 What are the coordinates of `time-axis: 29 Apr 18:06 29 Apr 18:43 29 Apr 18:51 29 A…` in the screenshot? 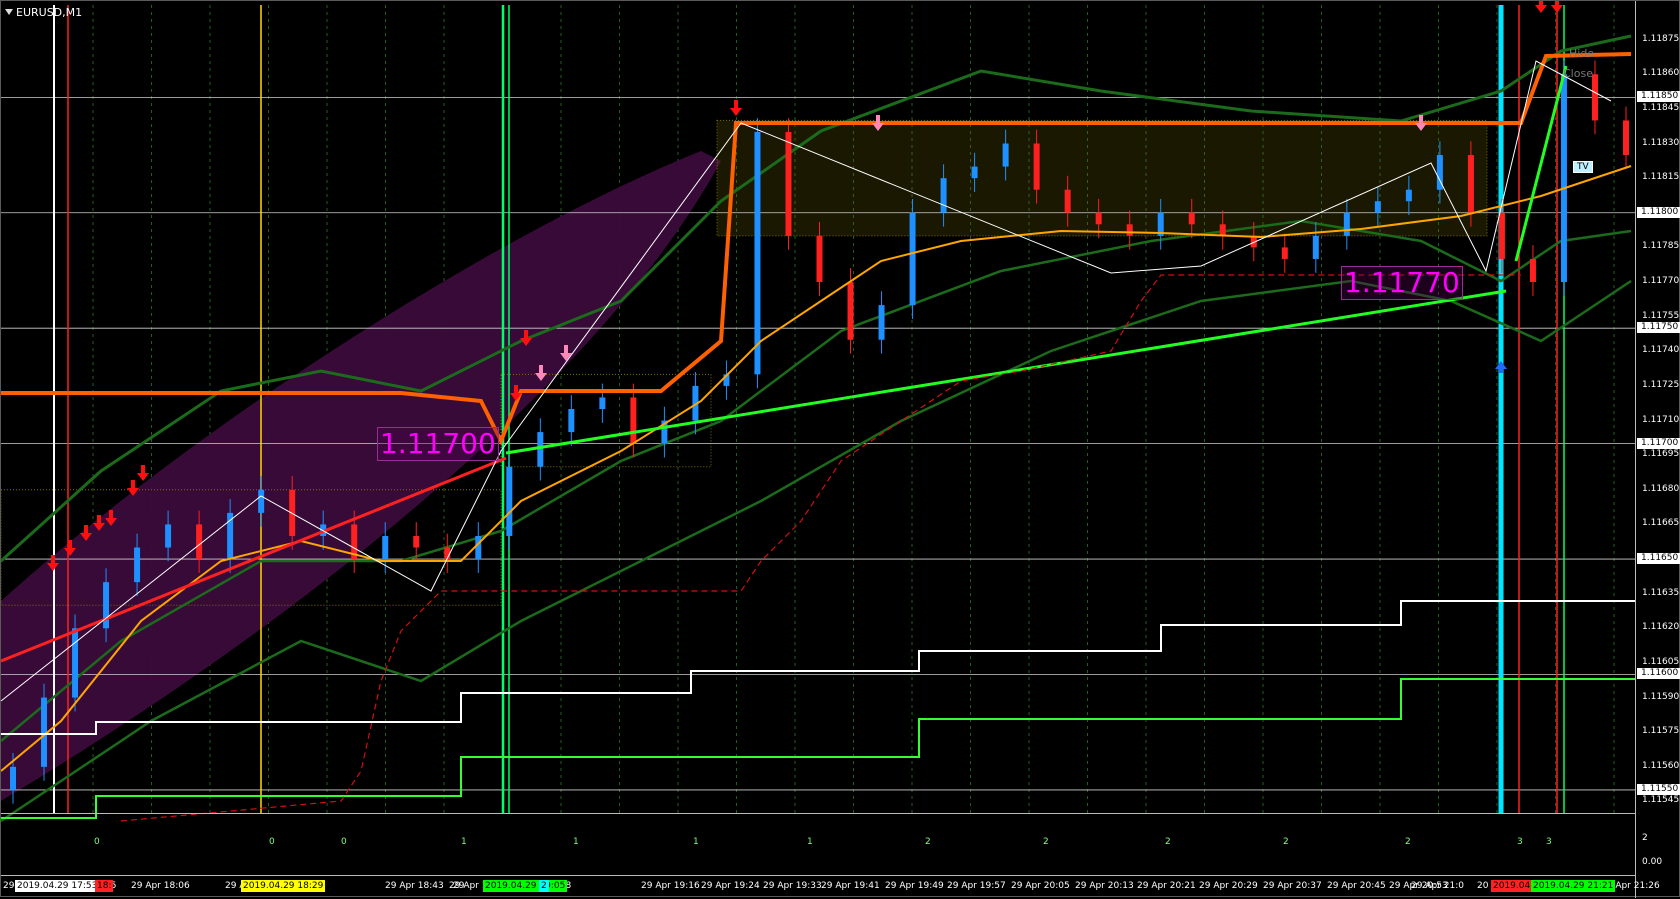 It's located at (830, 887).